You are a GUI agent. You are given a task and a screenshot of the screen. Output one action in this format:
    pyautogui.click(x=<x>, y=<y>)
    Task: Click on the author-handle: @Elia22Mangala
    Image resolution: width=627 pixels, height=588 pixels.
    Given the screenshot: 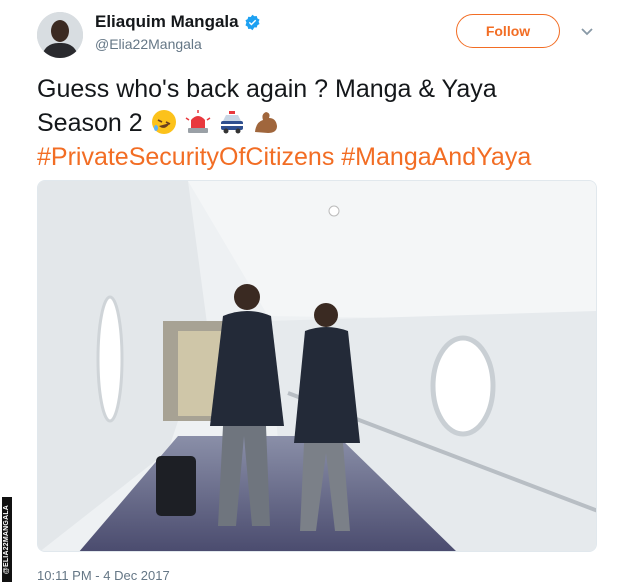 What is the action you would take?
    pyautogui.click(x=148, y=44)
    